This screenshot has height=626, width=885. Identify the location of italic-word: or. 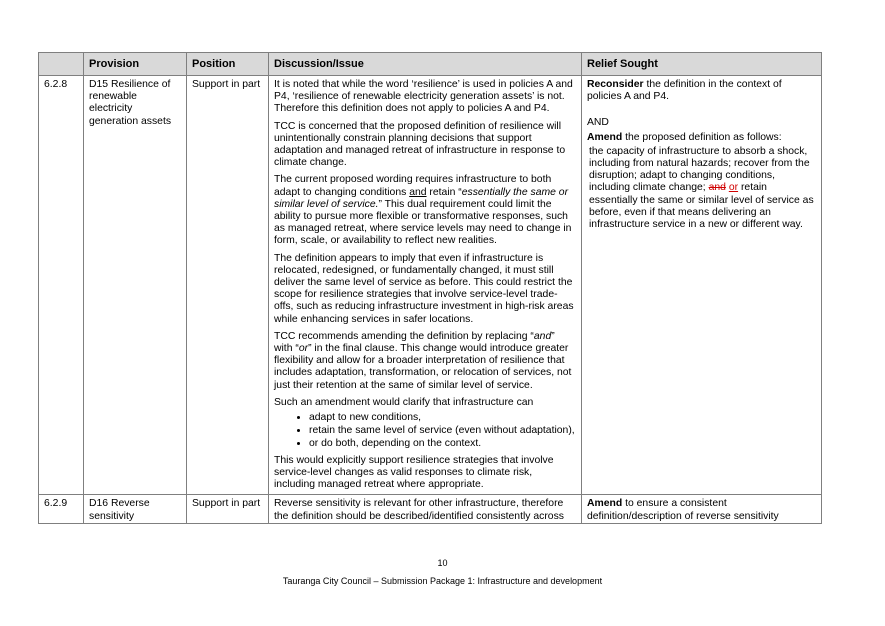
(303, 349).